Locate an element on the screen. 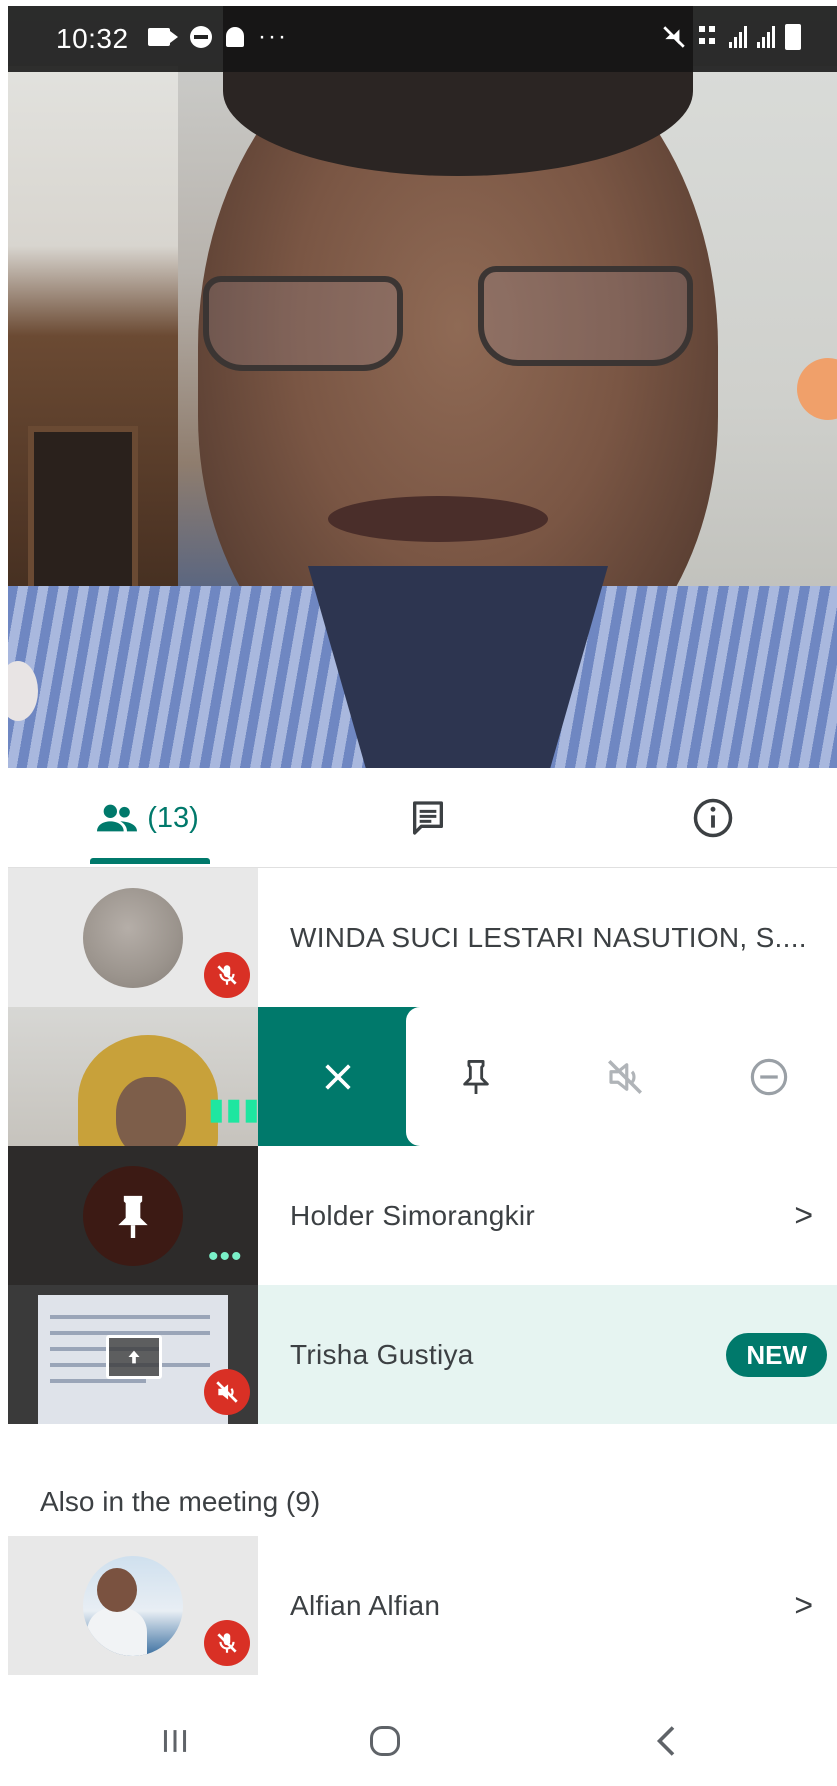 This screenshot has width=837, height=1786. tab-info is located at coordinates (713, 818).